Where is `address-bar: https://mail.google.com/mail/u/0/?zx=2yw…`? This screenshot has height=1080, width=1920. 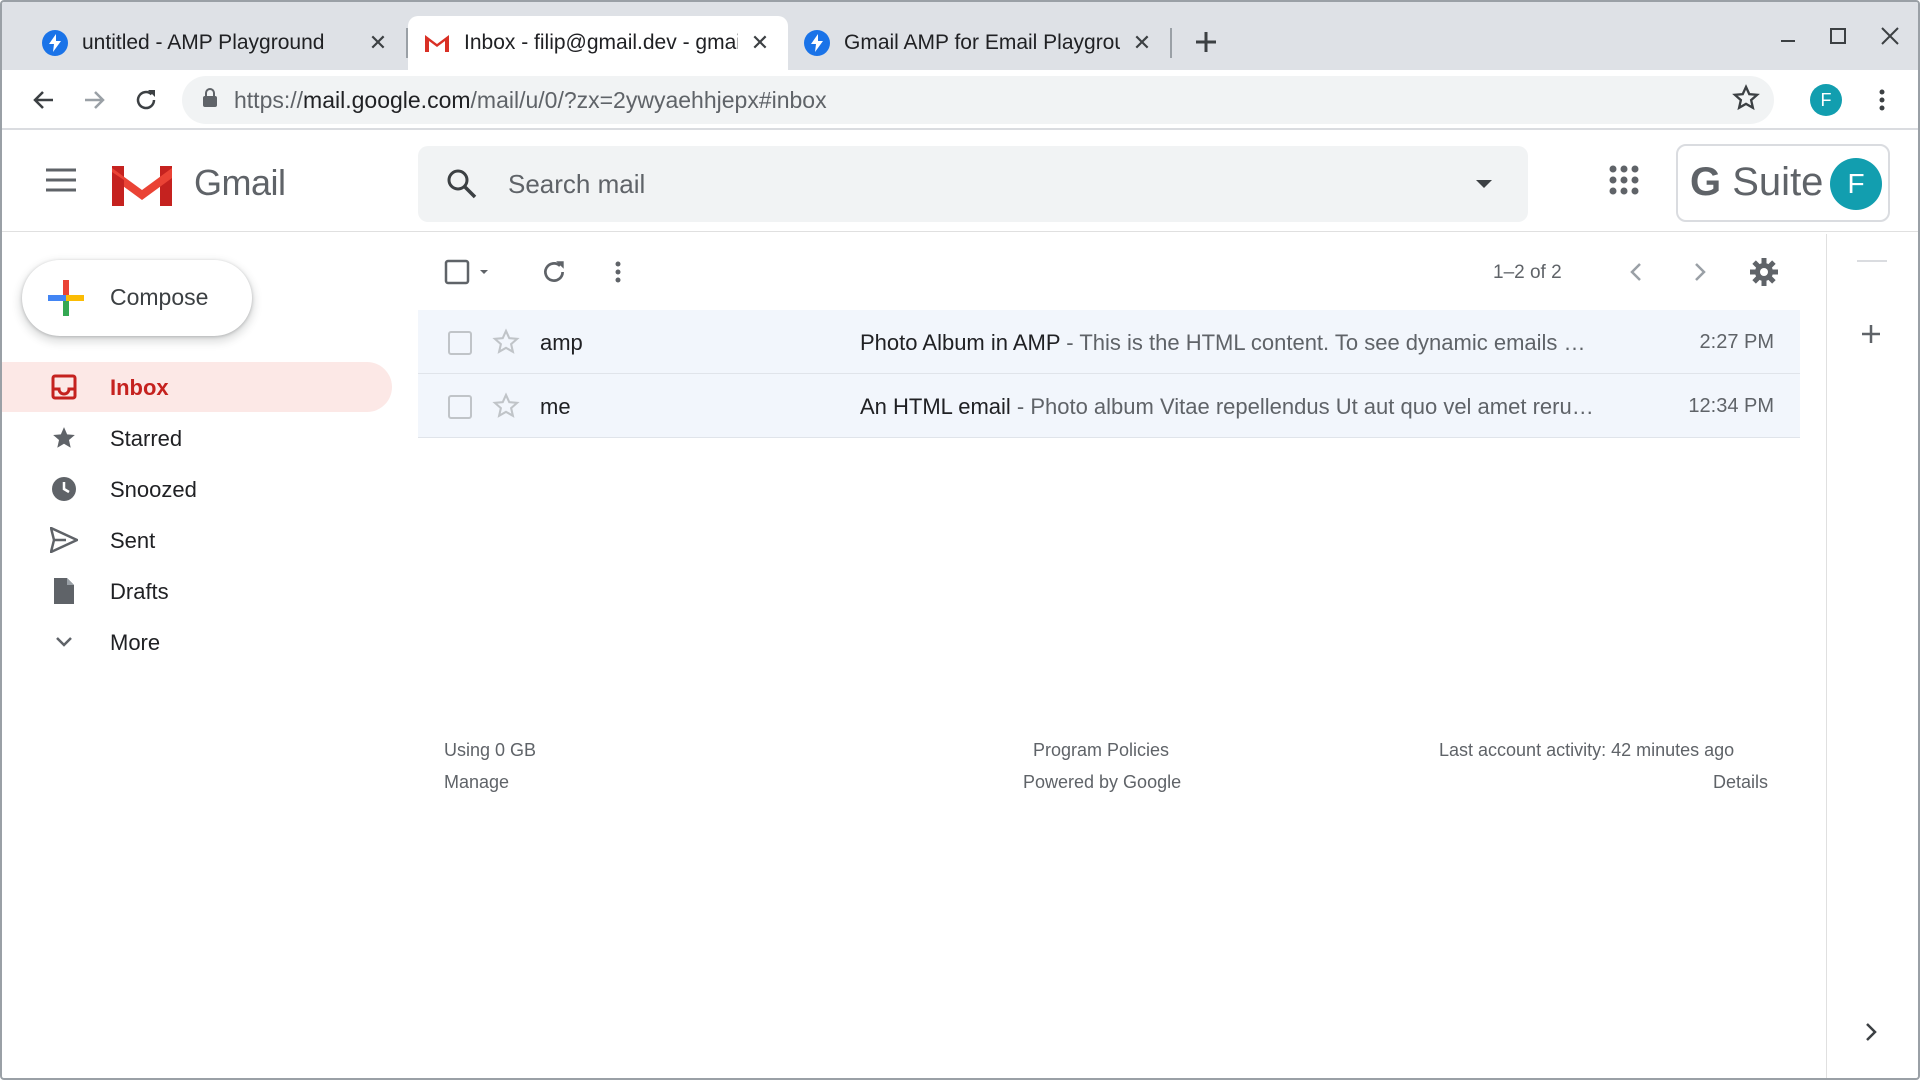
address-bar: https://mail.google.com/mail/u/0/?zx=2yw… is located at coordinates (978, 100).